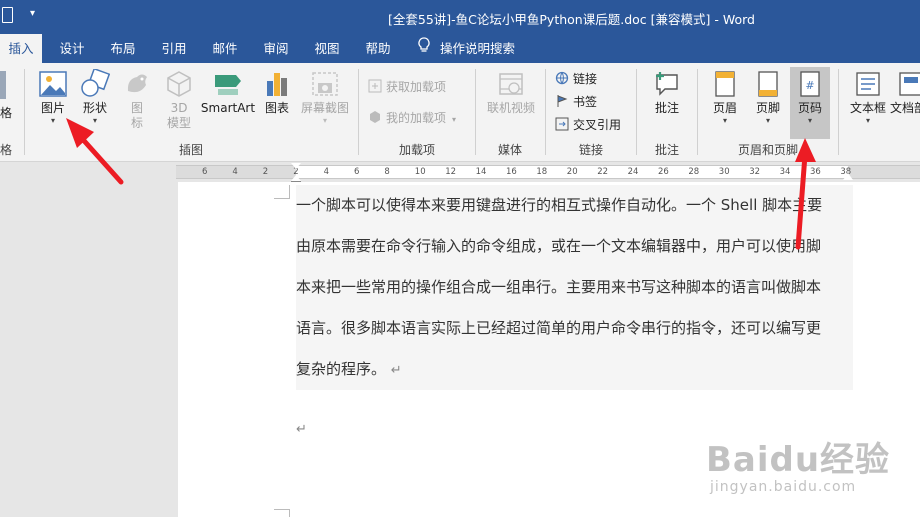 Image resolution: width=920 pixels, height=517 pixels. I want to click on 3d-models-label-2: 模型, so click(178, 123).